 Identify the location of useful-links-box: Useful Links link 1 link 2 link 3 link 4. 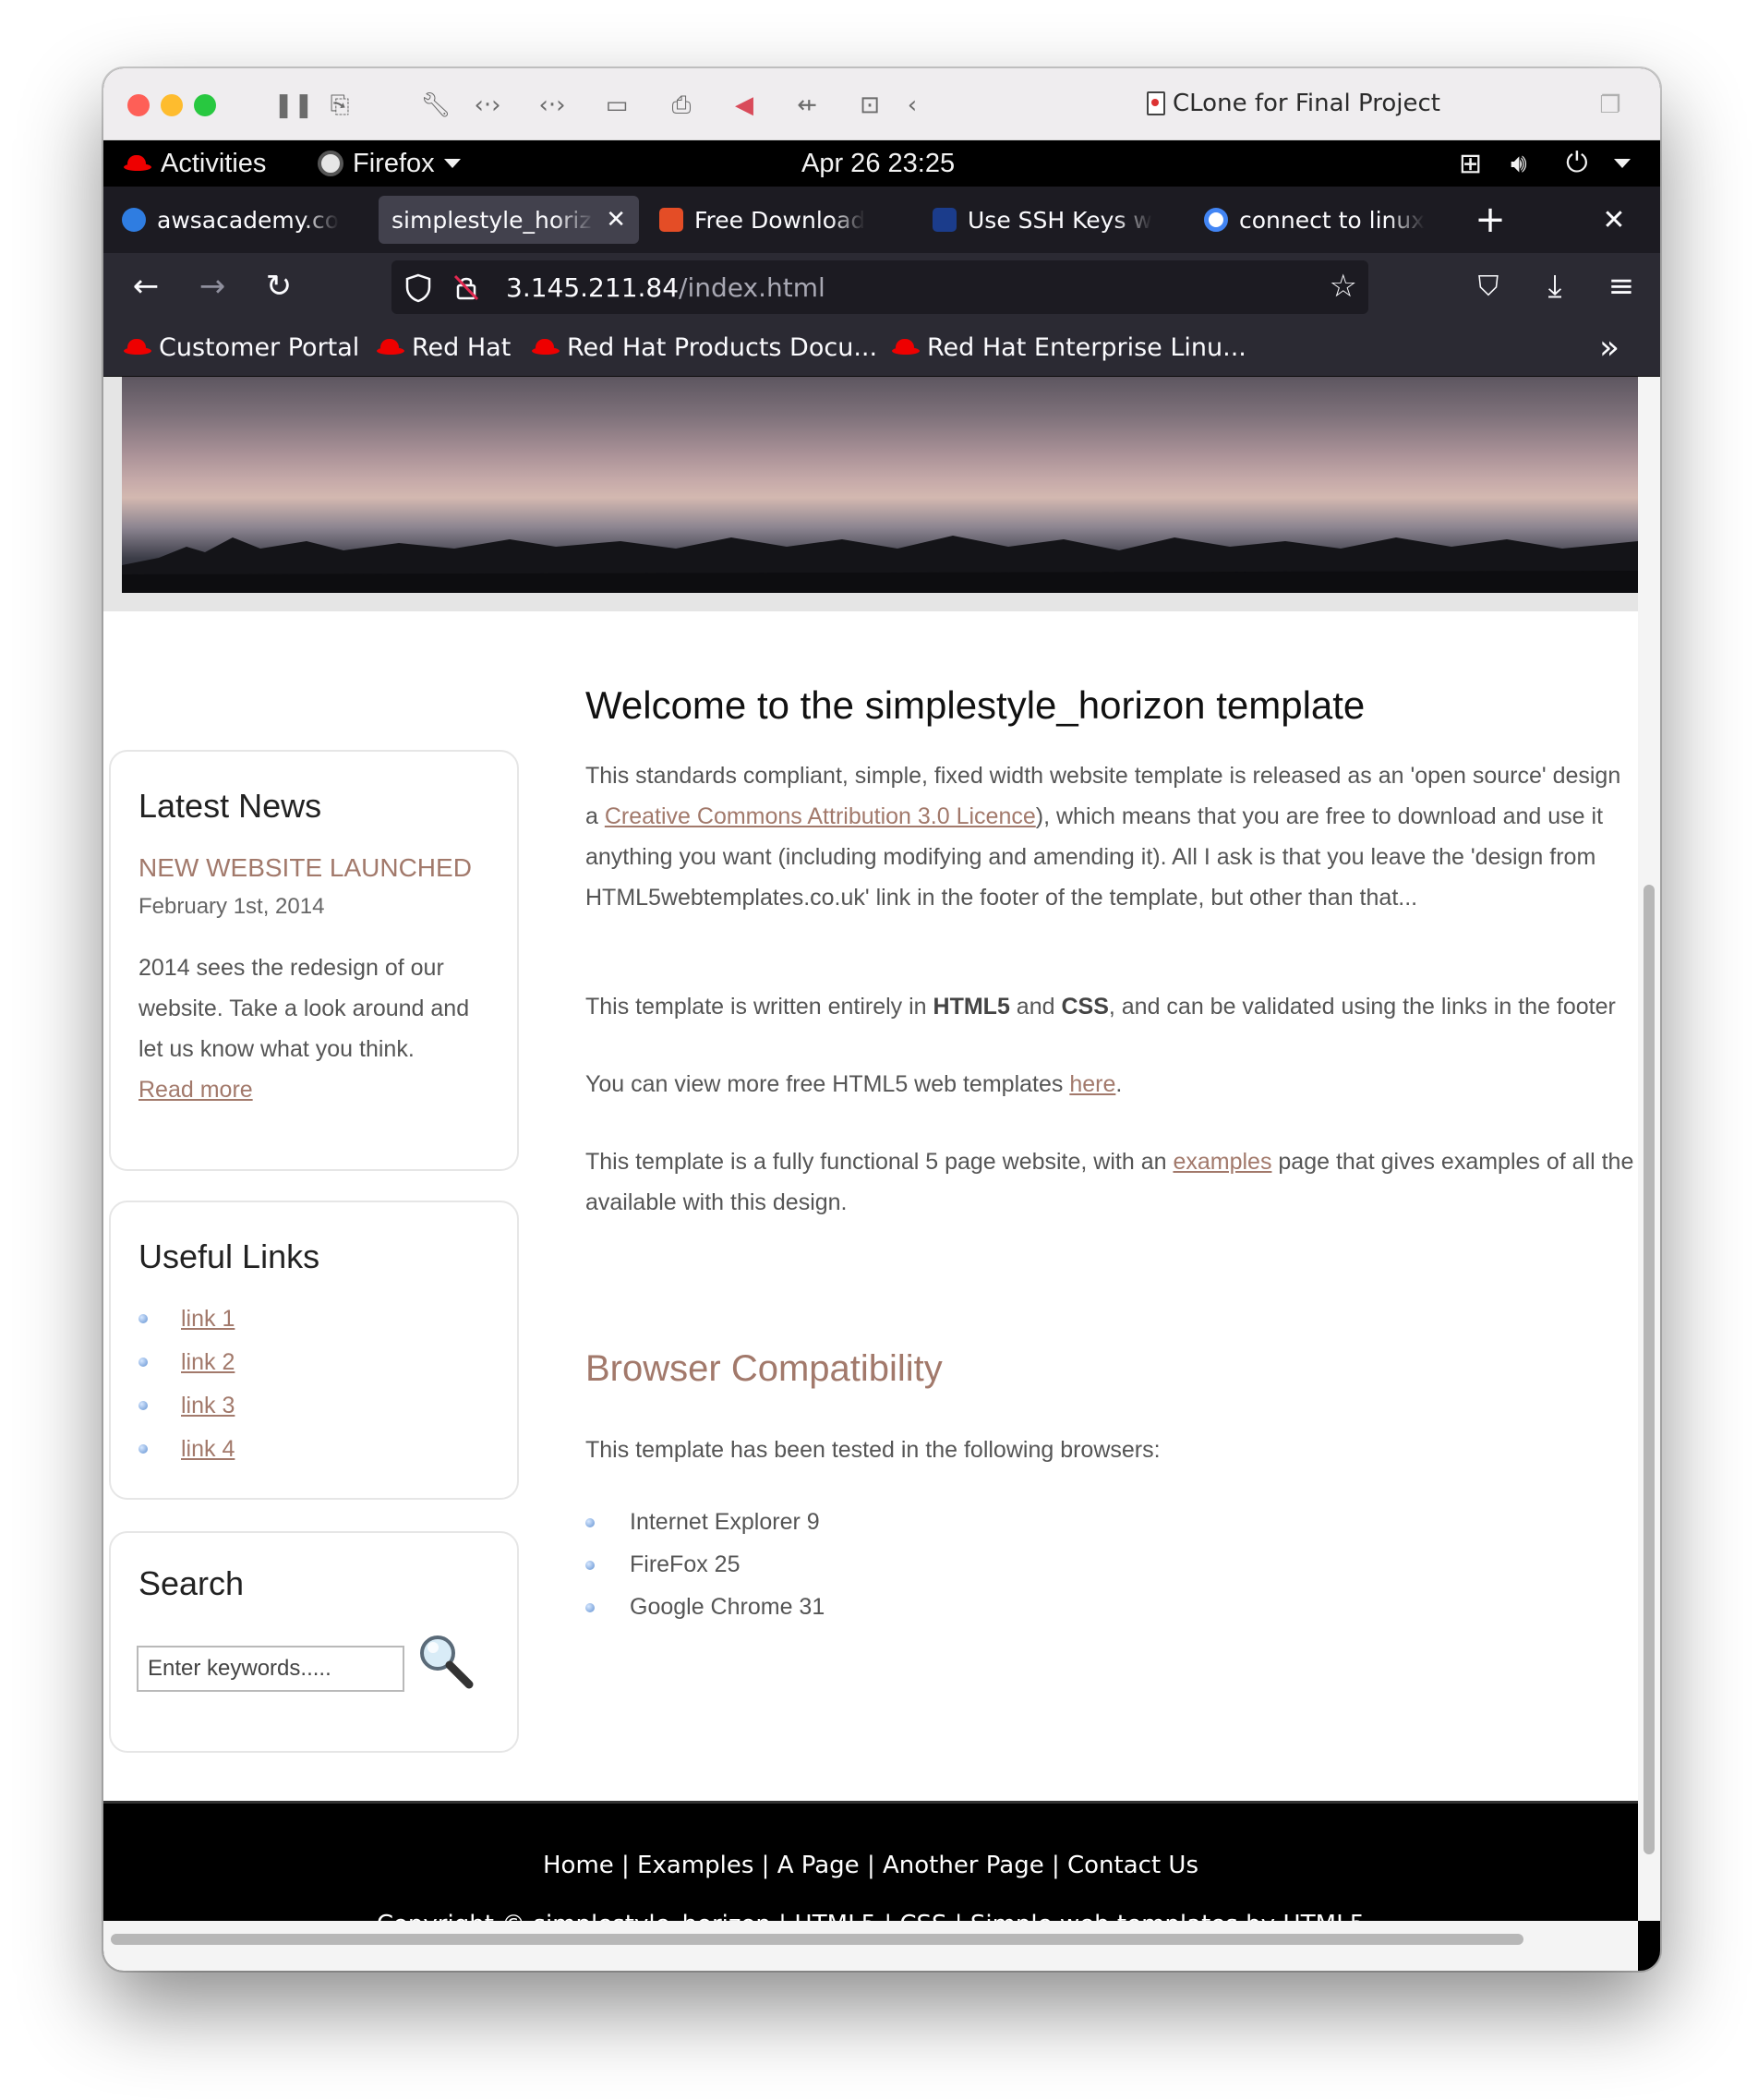
(314, 1351).